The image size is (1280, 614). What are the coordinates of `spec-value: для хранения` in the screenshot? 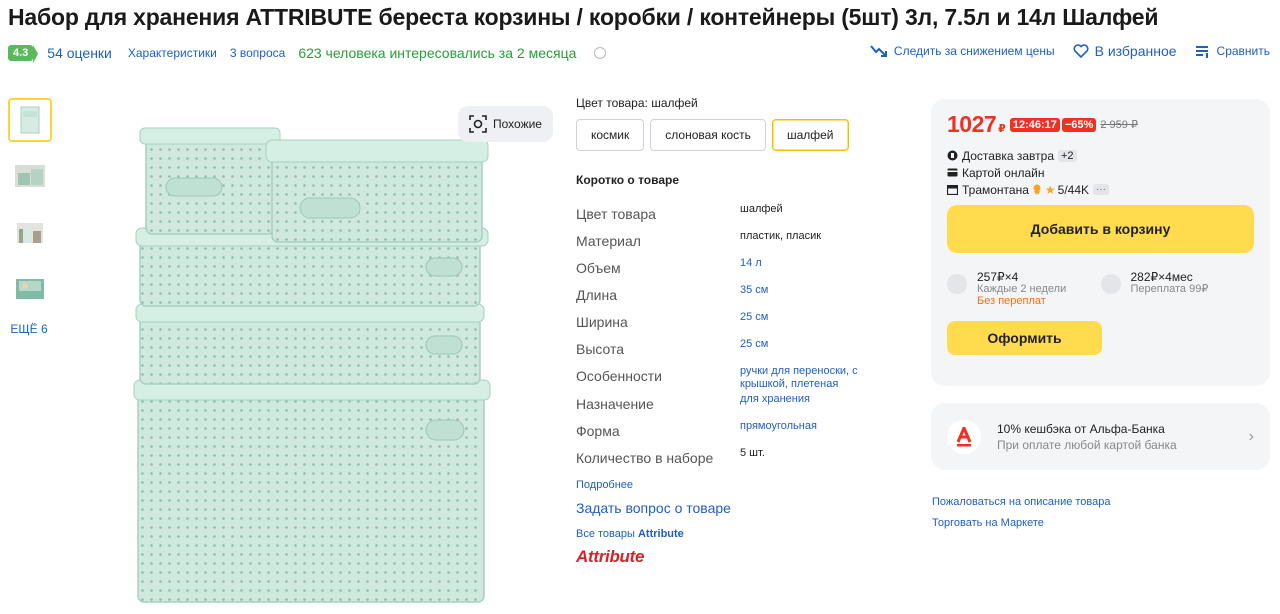 It's located at (810, 398).